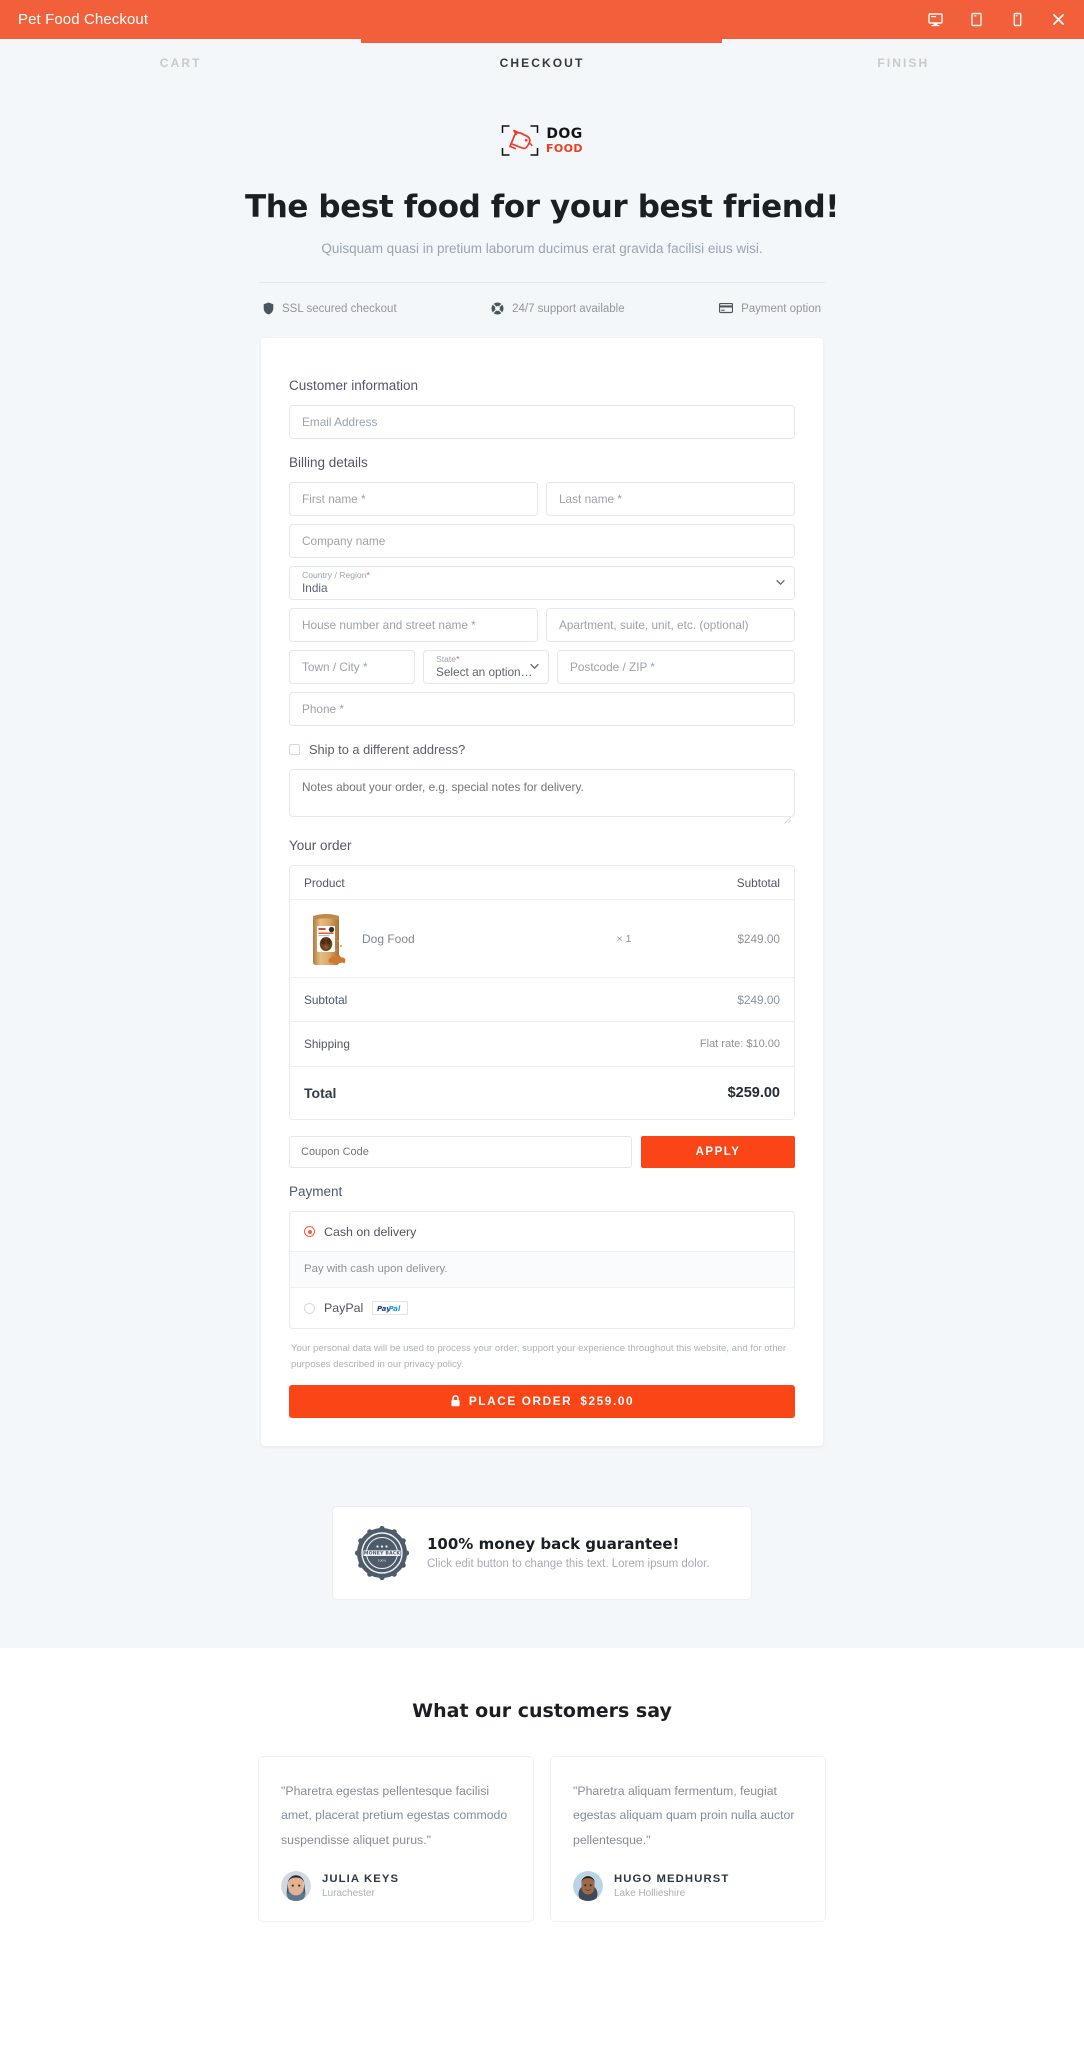  I want to click on country-row: Country / Region* India, so click(542, 583).